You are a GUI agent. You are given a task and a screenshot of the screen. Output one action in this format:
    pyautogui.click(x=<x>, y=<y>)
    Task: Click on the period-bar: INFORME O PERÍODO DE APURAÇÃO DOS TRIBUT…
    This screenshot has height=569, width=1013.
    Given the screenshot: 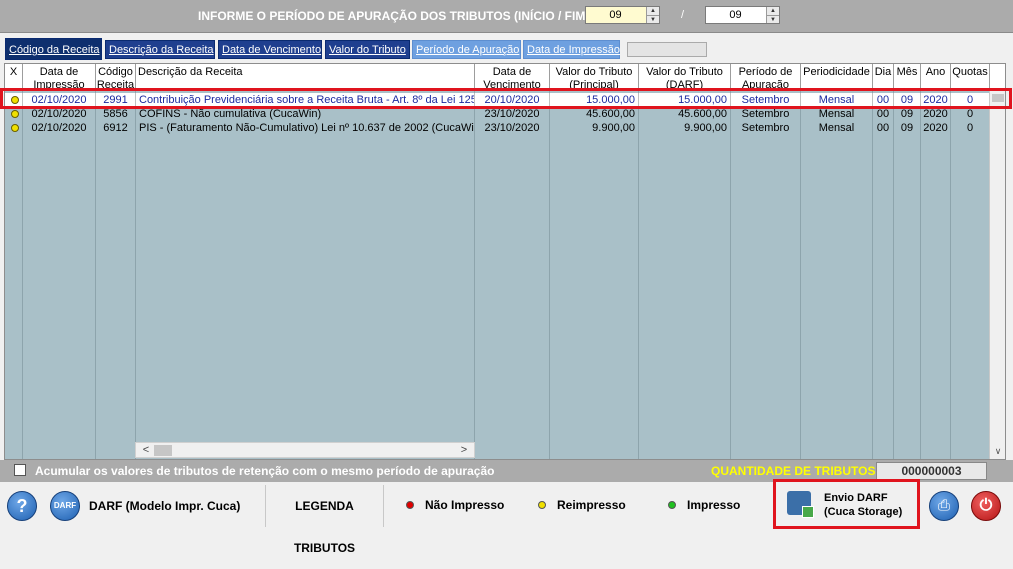 What is the action you would take?
    pyautogui.click(x=506, y=16)
    